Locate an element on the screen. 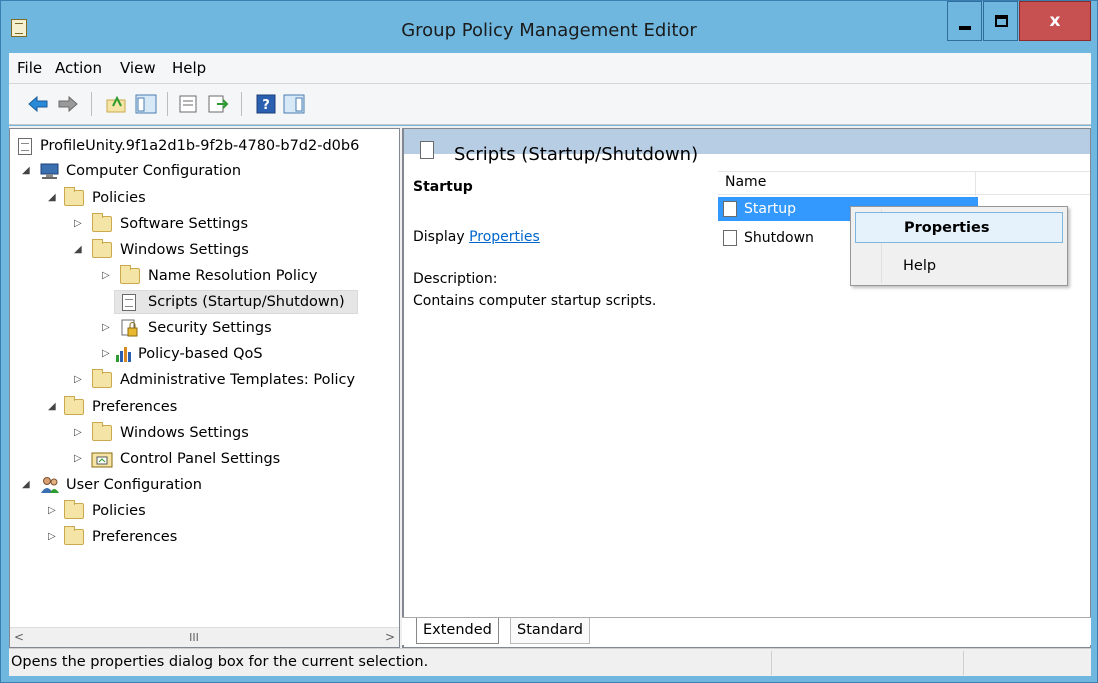 This screenshot has height=683, width=1098. tree-item-security-settings: ▷ Security Settings is located at coordinates (204, 328).